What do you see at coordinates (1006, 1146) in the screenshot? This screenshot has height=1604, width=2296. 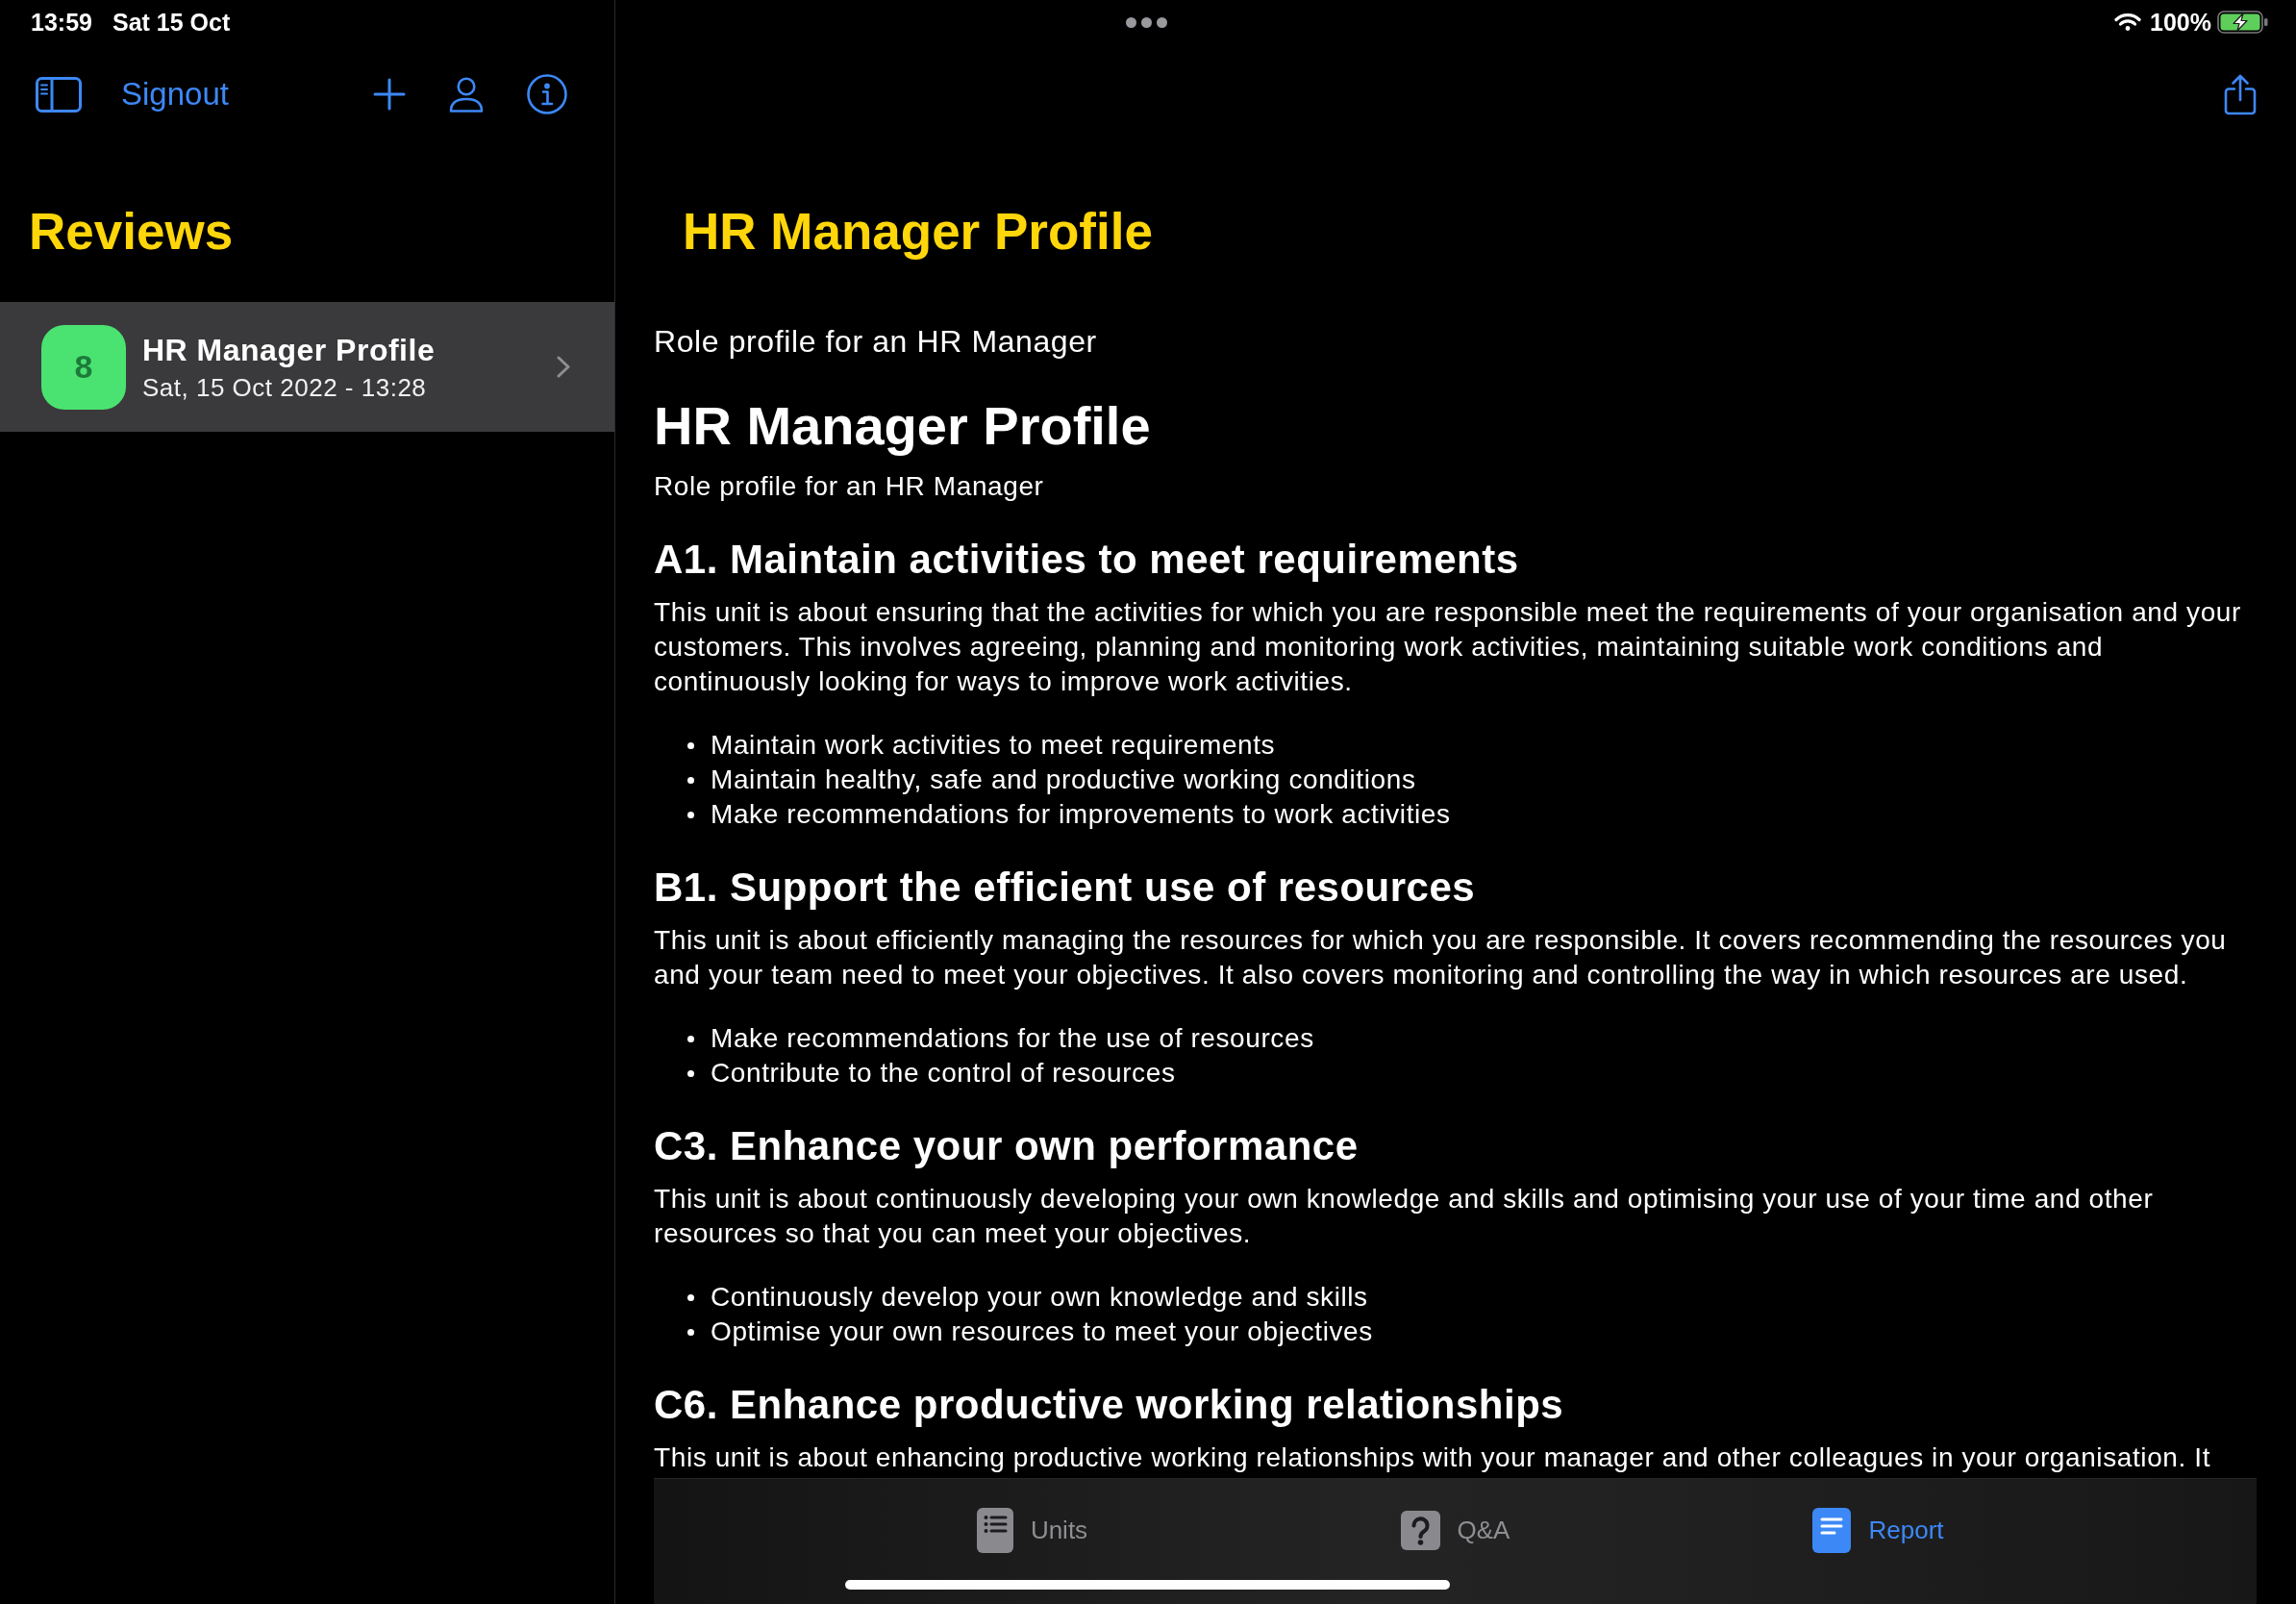 I see `section-heading: C3. Enhance your own performance` at bounding box center [1006, 1146].